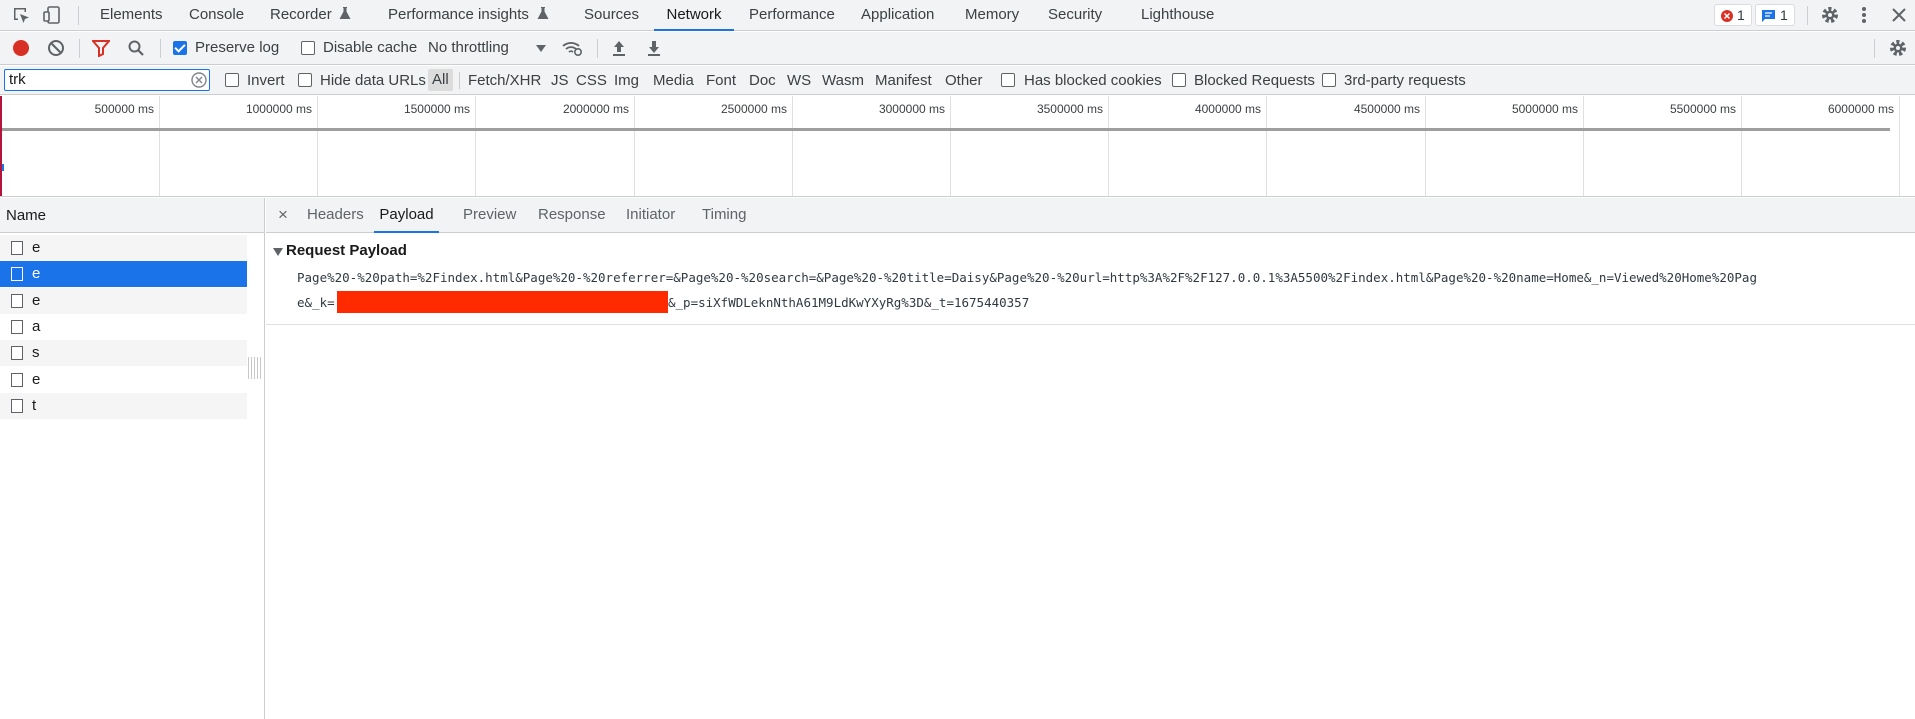 This screenshot has width=1915, height=719. I want to click on expand-triangle-icon, so click(278, 252).